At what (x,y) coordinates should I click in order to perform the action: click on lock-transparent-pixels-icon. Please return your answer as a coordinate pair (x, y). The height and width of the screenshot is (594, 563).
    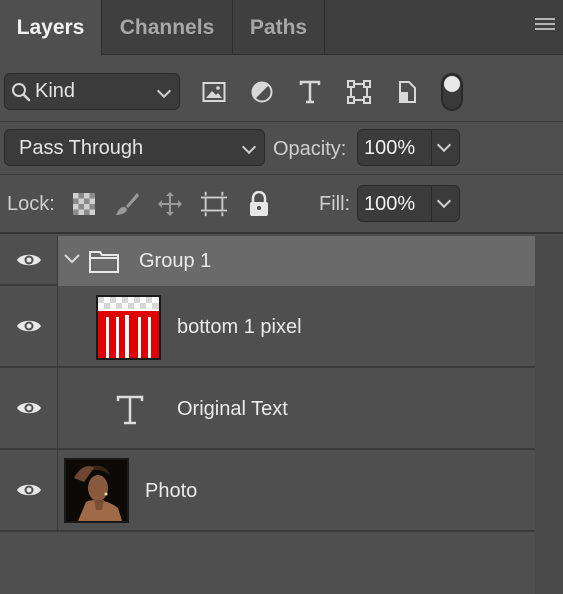
    Looking at the image, I should click on (84, 204).